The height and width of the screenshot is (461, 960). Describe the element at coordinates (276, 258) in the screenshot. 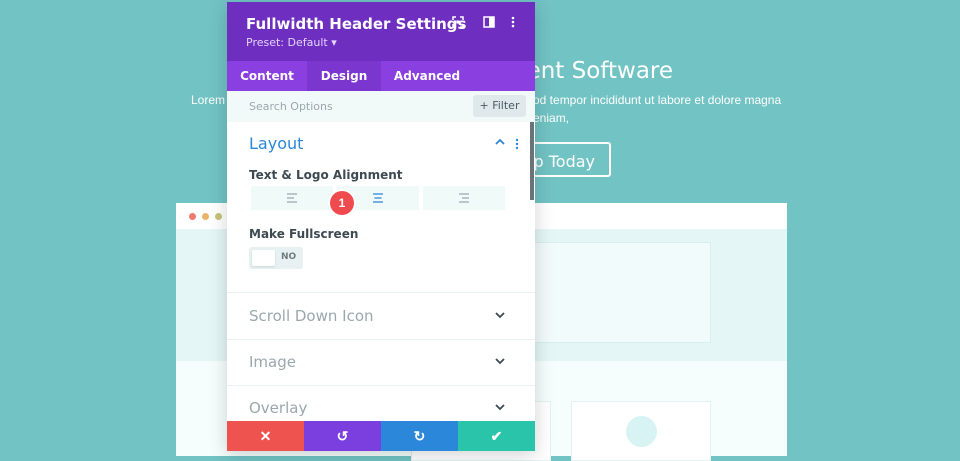

I see `fullscreen-toggle: NO` at that location.